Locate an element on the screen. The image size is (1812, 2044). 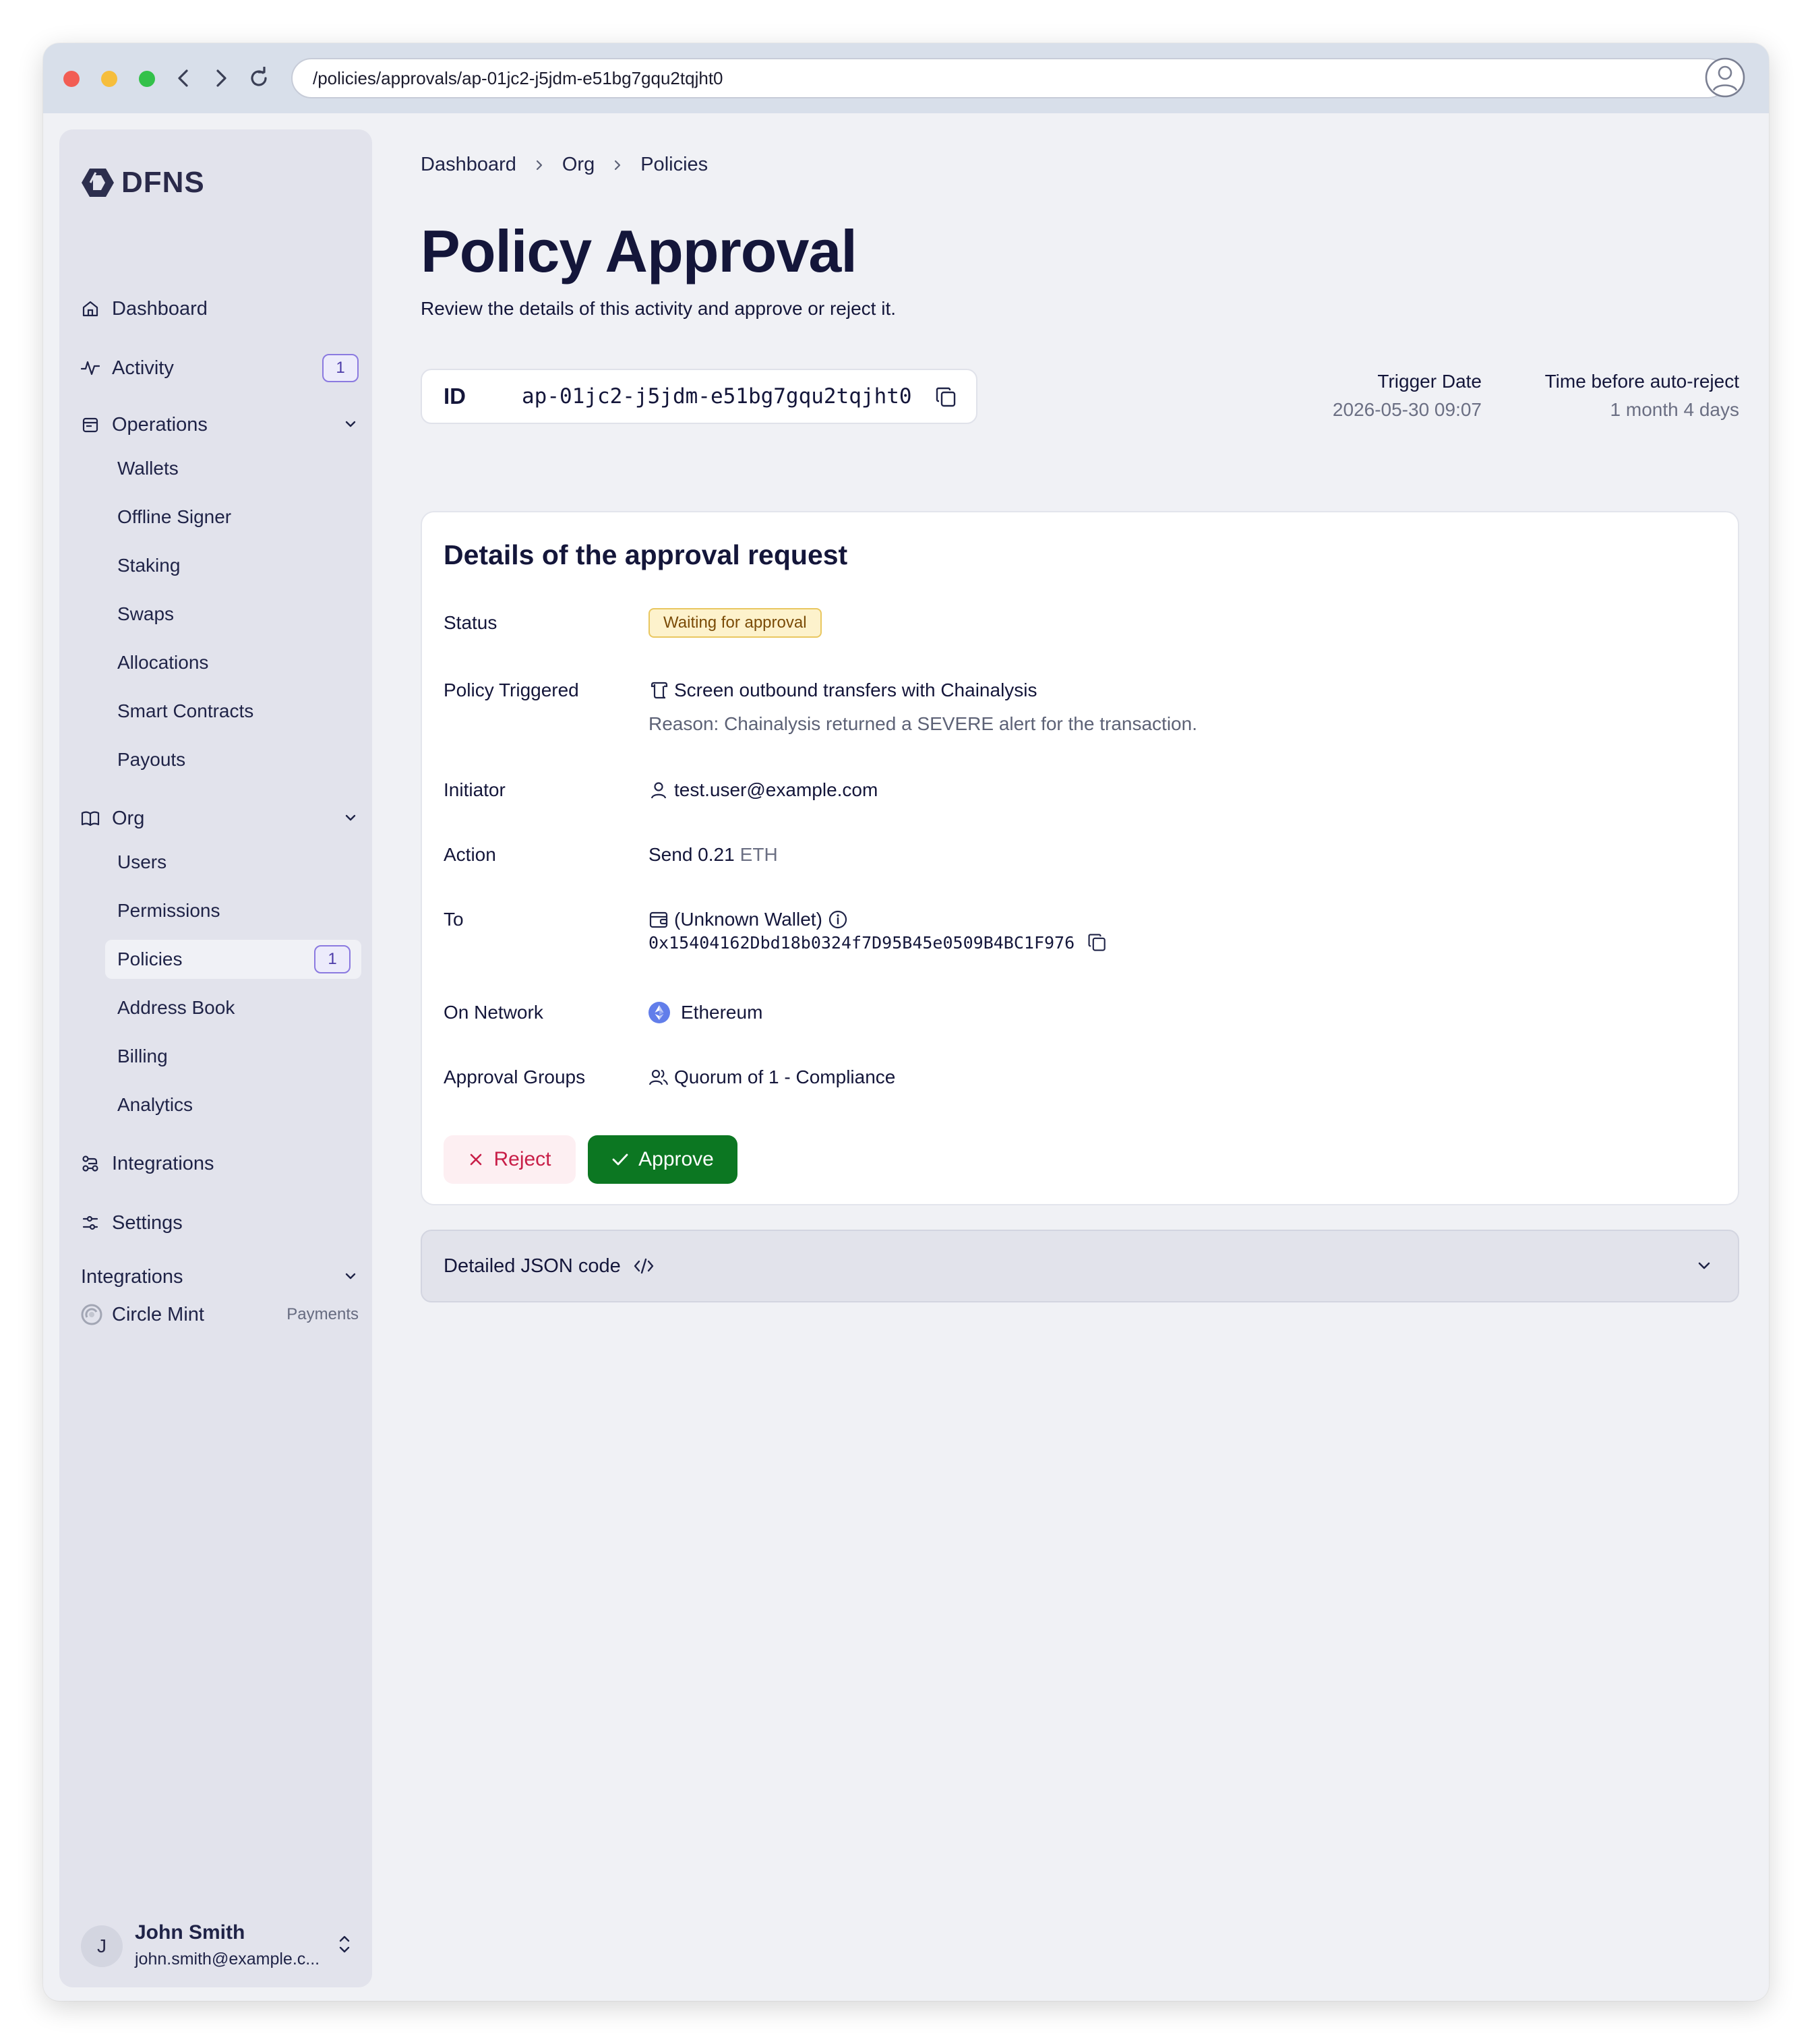
minimize-window-button is located at coordinates (109, 79).